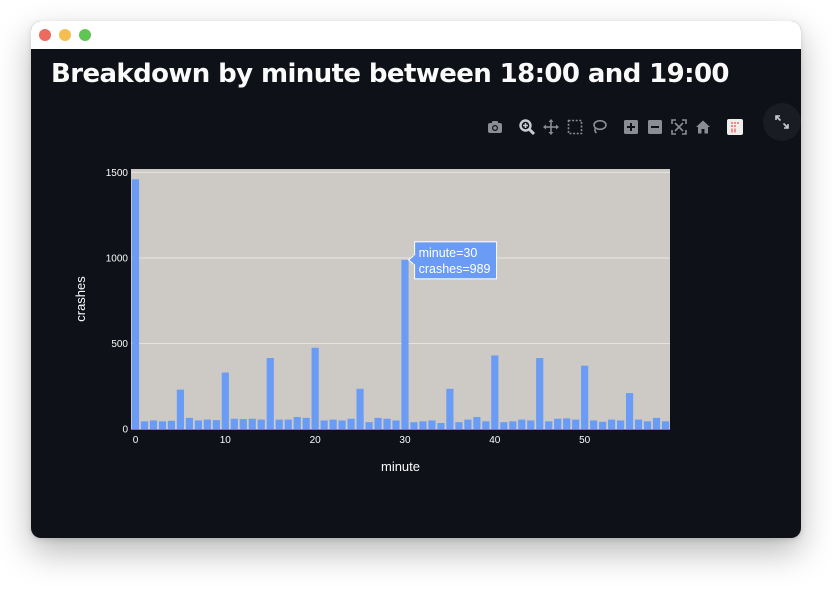 The image size is (832, 595). What do you see at coordinates (735, 127) in the screenshot?
I see `plotly-logo-icon` at bounding box center [735, 127].